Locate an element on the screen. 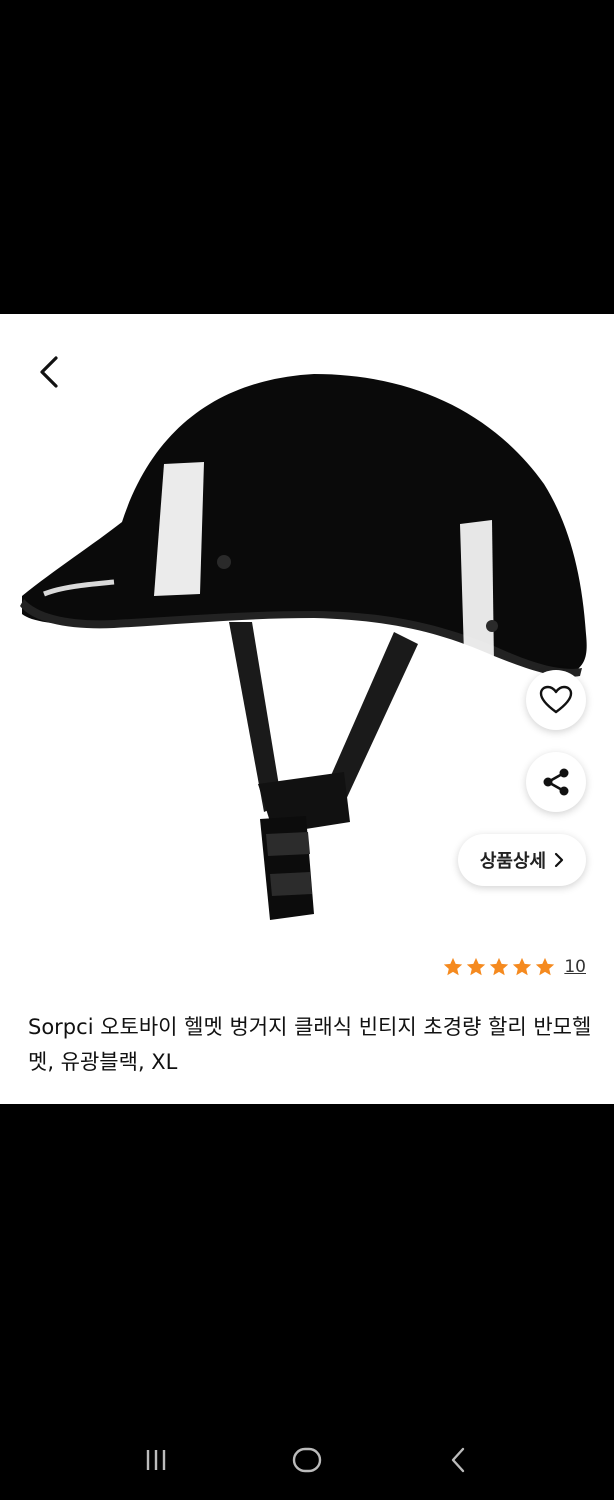 This screenshot has width=614, height=1500. home-button is located at coordinates (307, 1460).